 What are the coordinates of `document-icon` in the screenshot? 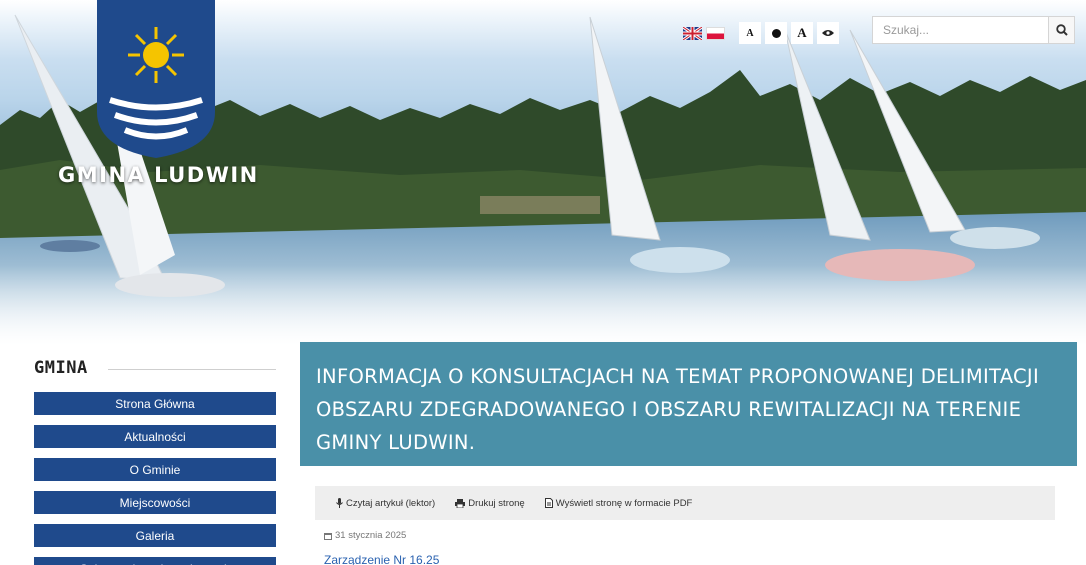 It's located at (548, 503).